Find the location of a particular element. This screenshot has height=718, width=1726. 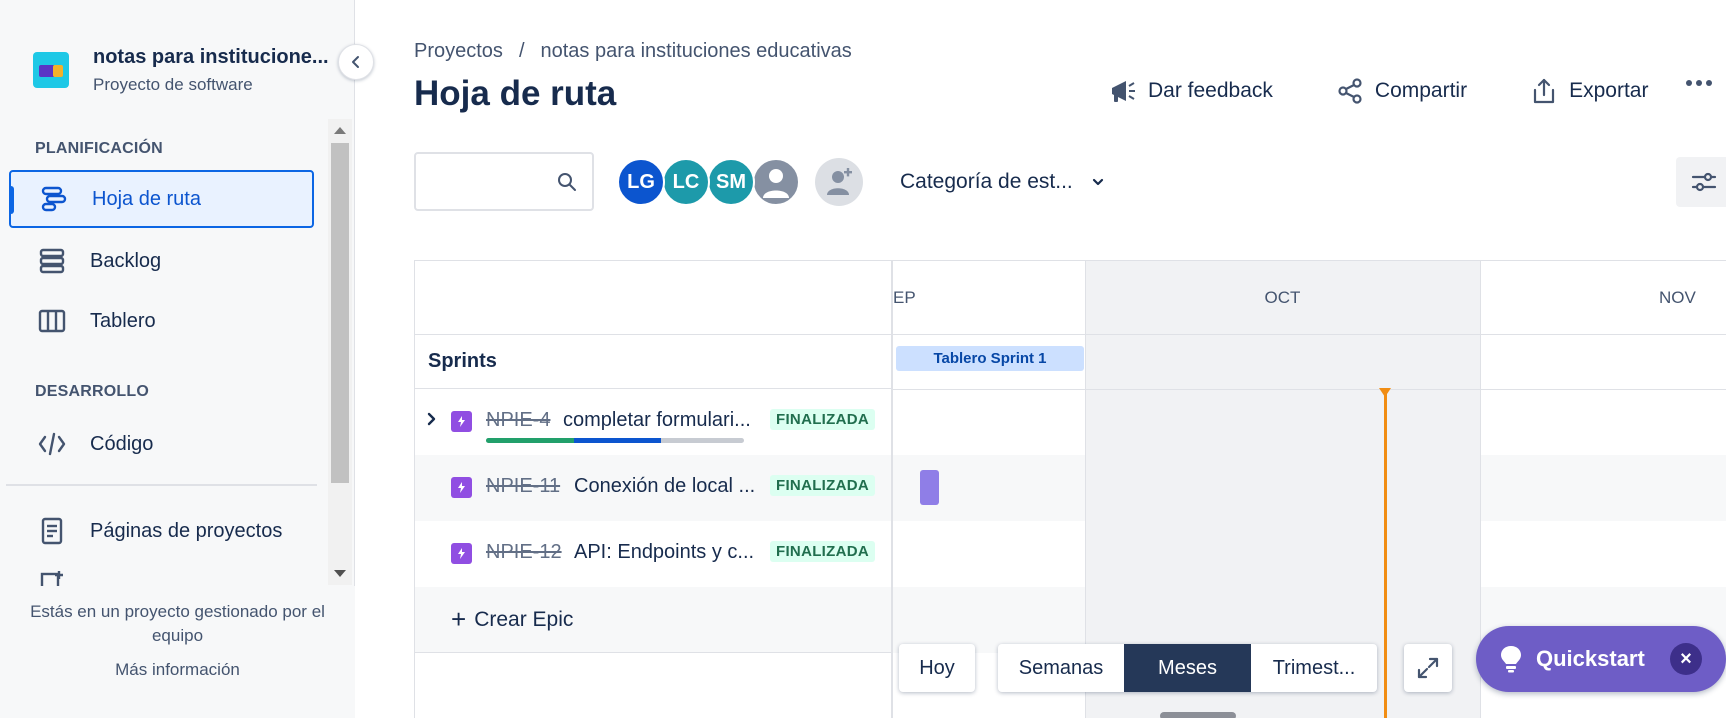

sprint-chip: Tablero Sprint 1 is located at coordinates (990, 358).